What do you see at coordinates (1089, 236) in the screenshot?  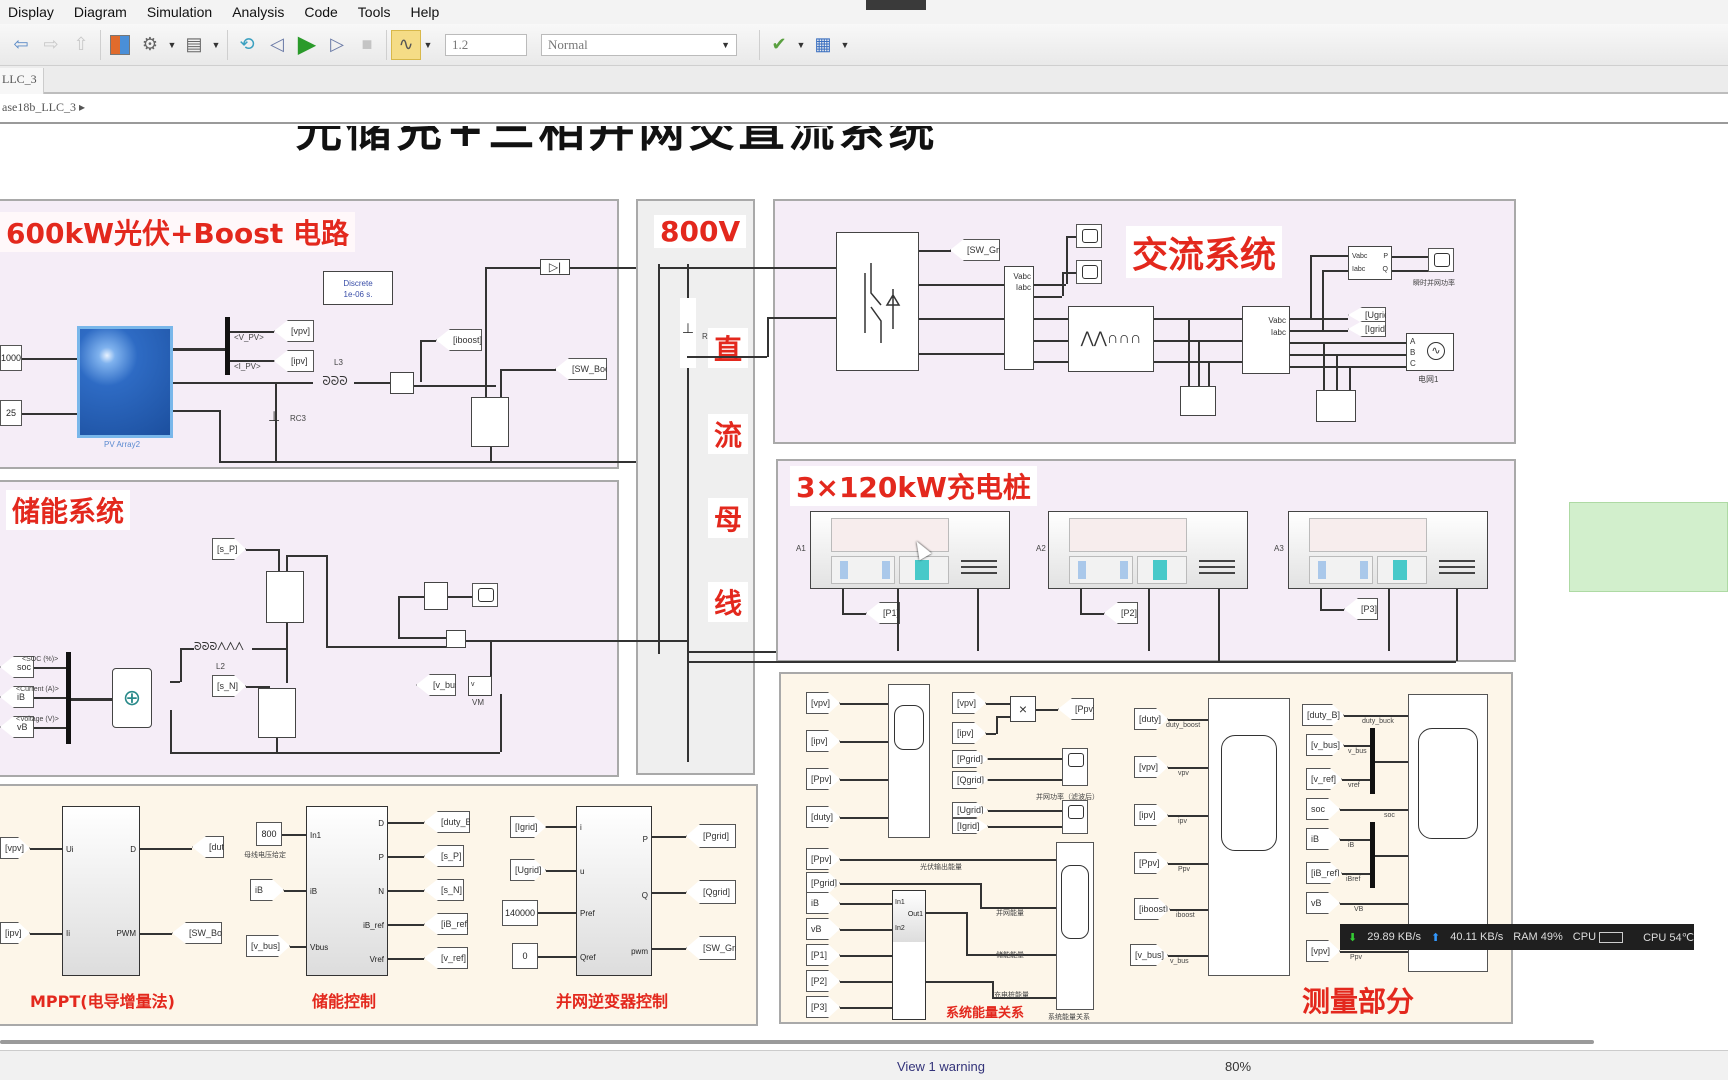 I see `scope-vabc` at bounding box center [1089, 236].